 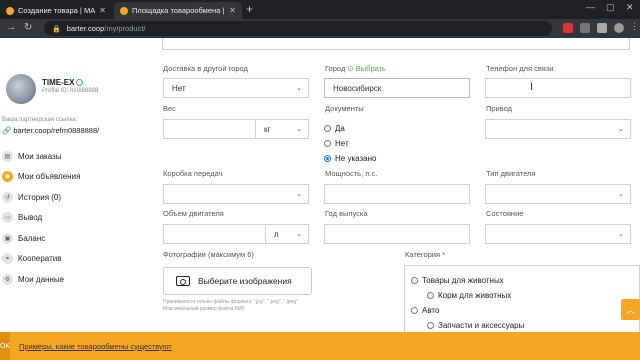 I want to click on tab-create-product: Создание товара | МАО Бартер ✕, so click(x=56, y=10).